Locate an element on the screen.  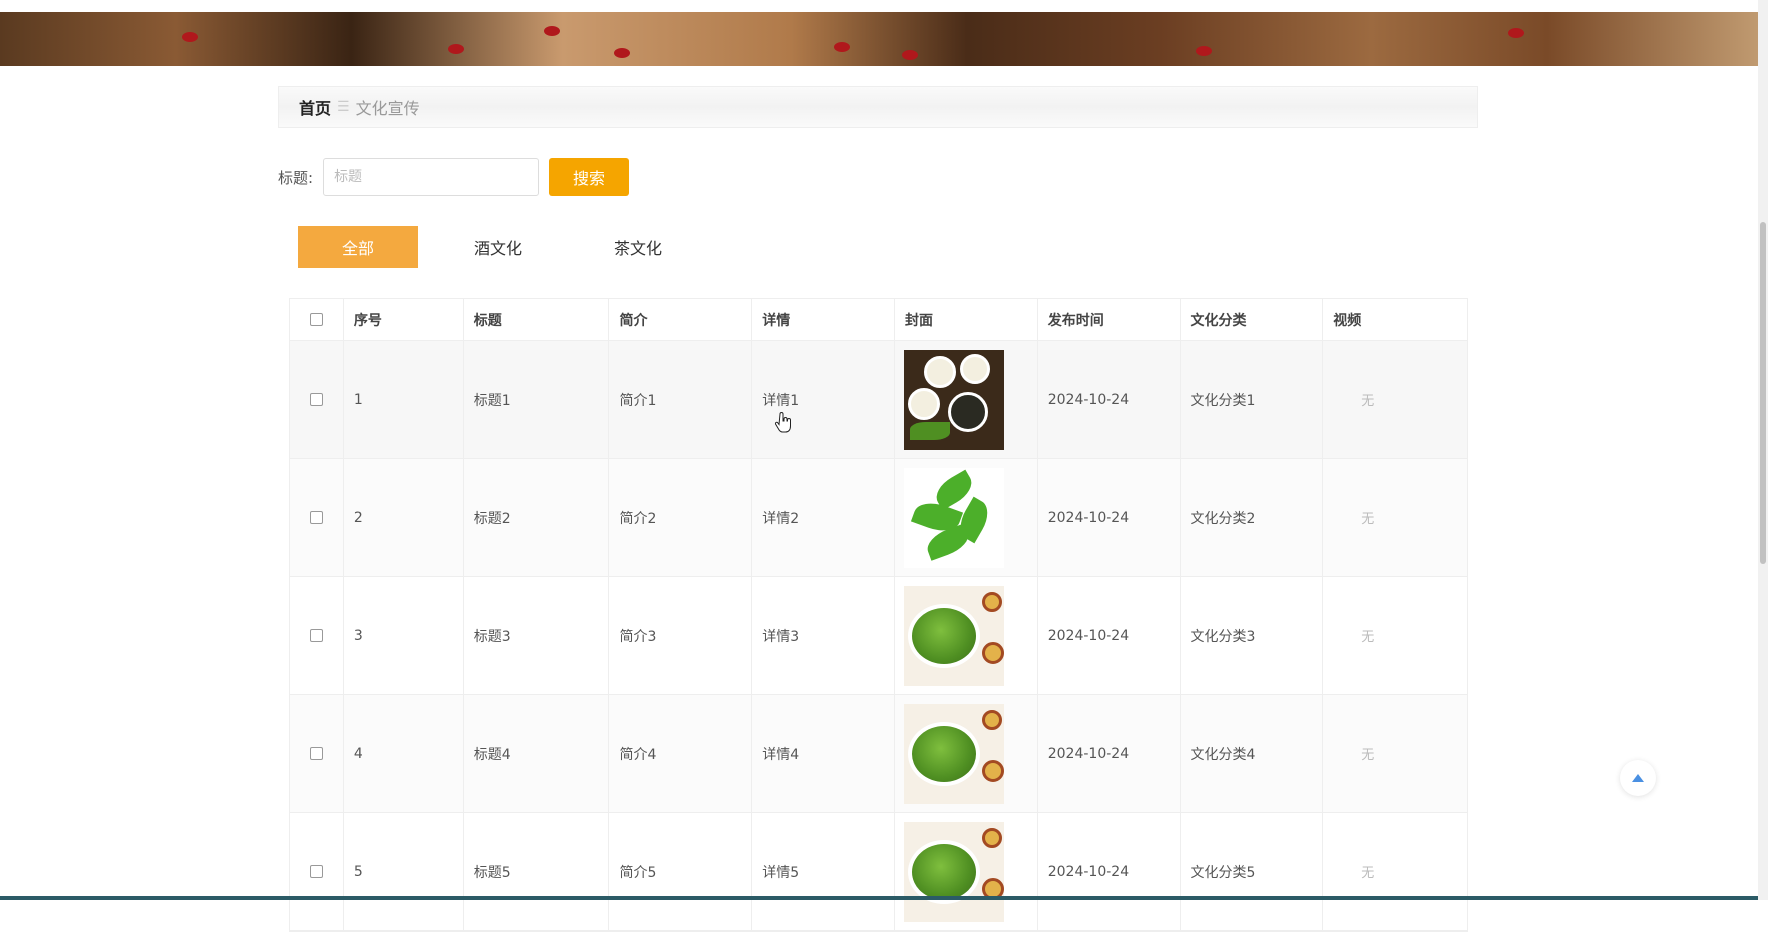
table-row: 1 标题1 简介1 详情1 2024-10-24 文化分类1 无 is located at coordinates (878, 400).